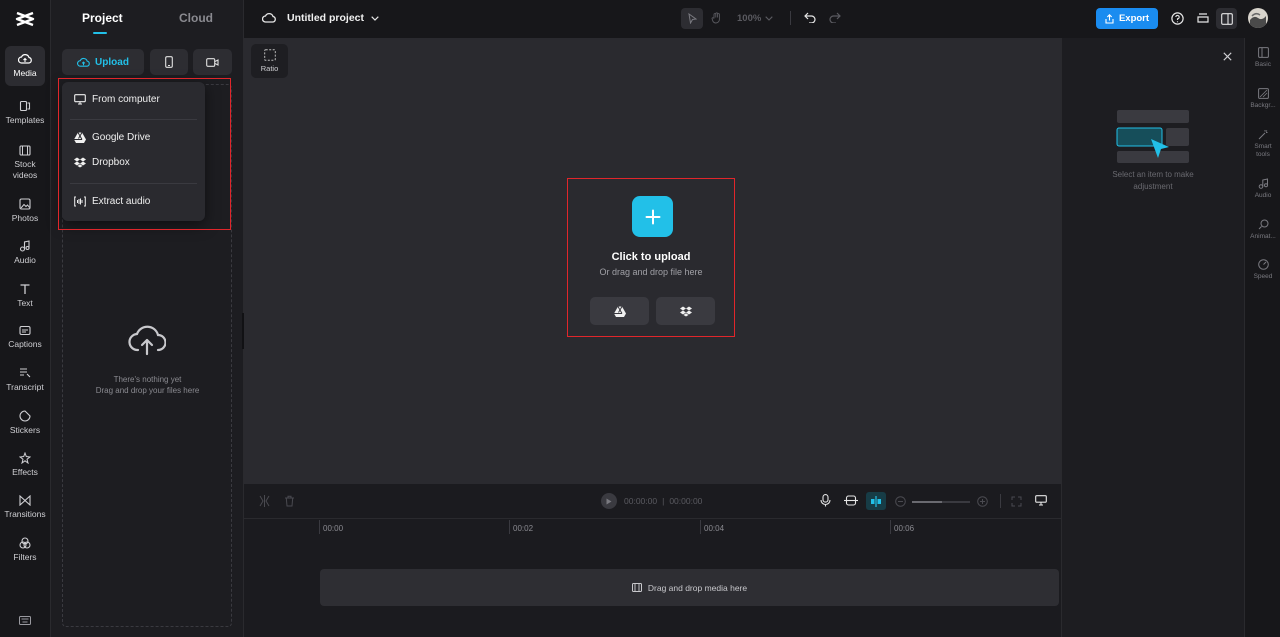  What do you see at coordinates (25, 113) in the screenshot?
I see `nav-templates: Templates` at bounding box center [25, 113].